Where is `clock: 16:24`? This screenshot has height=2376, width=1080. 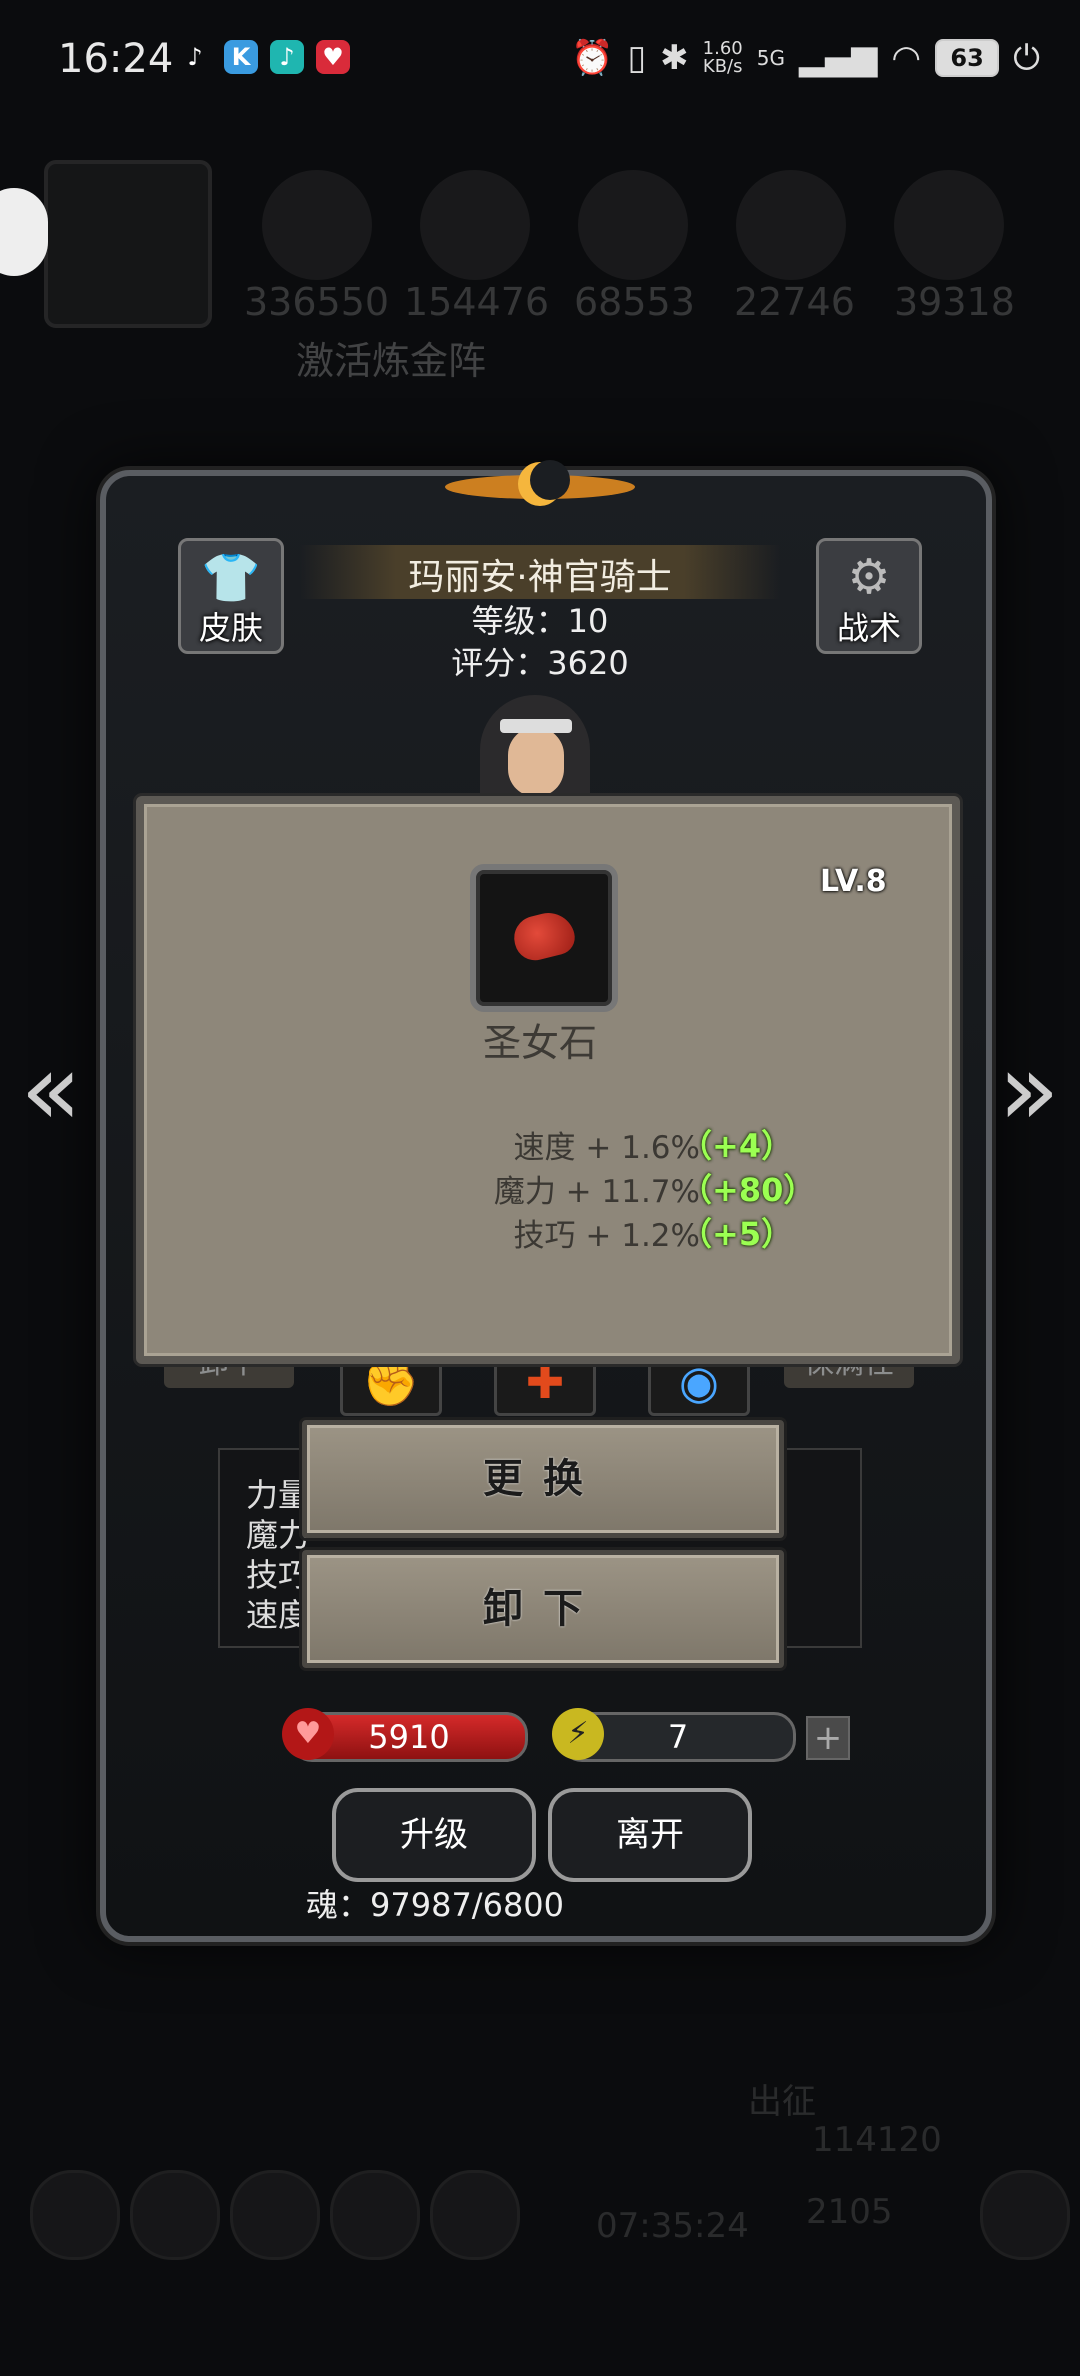 clock: 16:24 is located at coordinates (116, 59).